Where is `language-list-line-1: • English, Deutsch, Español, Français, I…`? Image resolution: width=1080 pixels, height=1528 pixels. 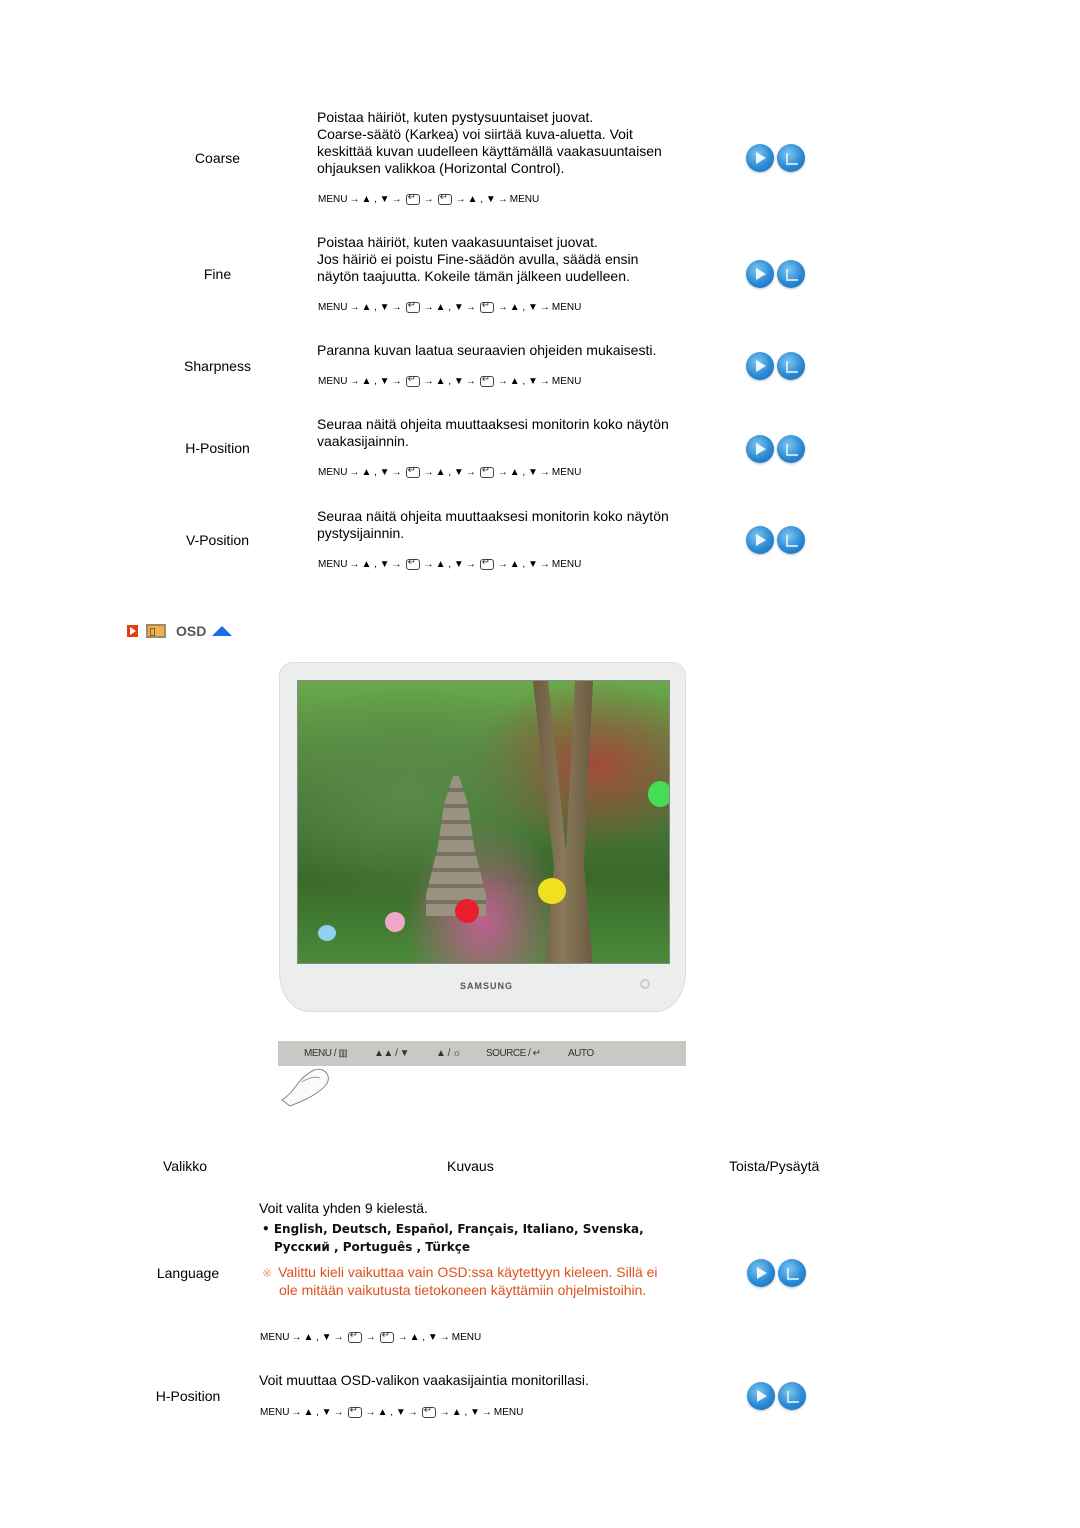 language-list-line-1: • English, Deutsch, Español, Français, I… is located at coordinates (453, 1229).